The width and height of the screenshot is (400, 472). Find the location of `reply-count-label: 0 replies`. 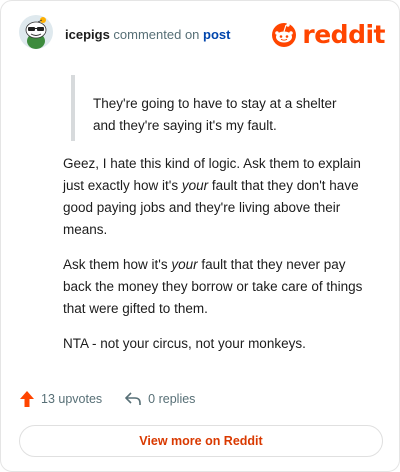

reply-count-label: 0 replies is located at coordinates (172, 399).